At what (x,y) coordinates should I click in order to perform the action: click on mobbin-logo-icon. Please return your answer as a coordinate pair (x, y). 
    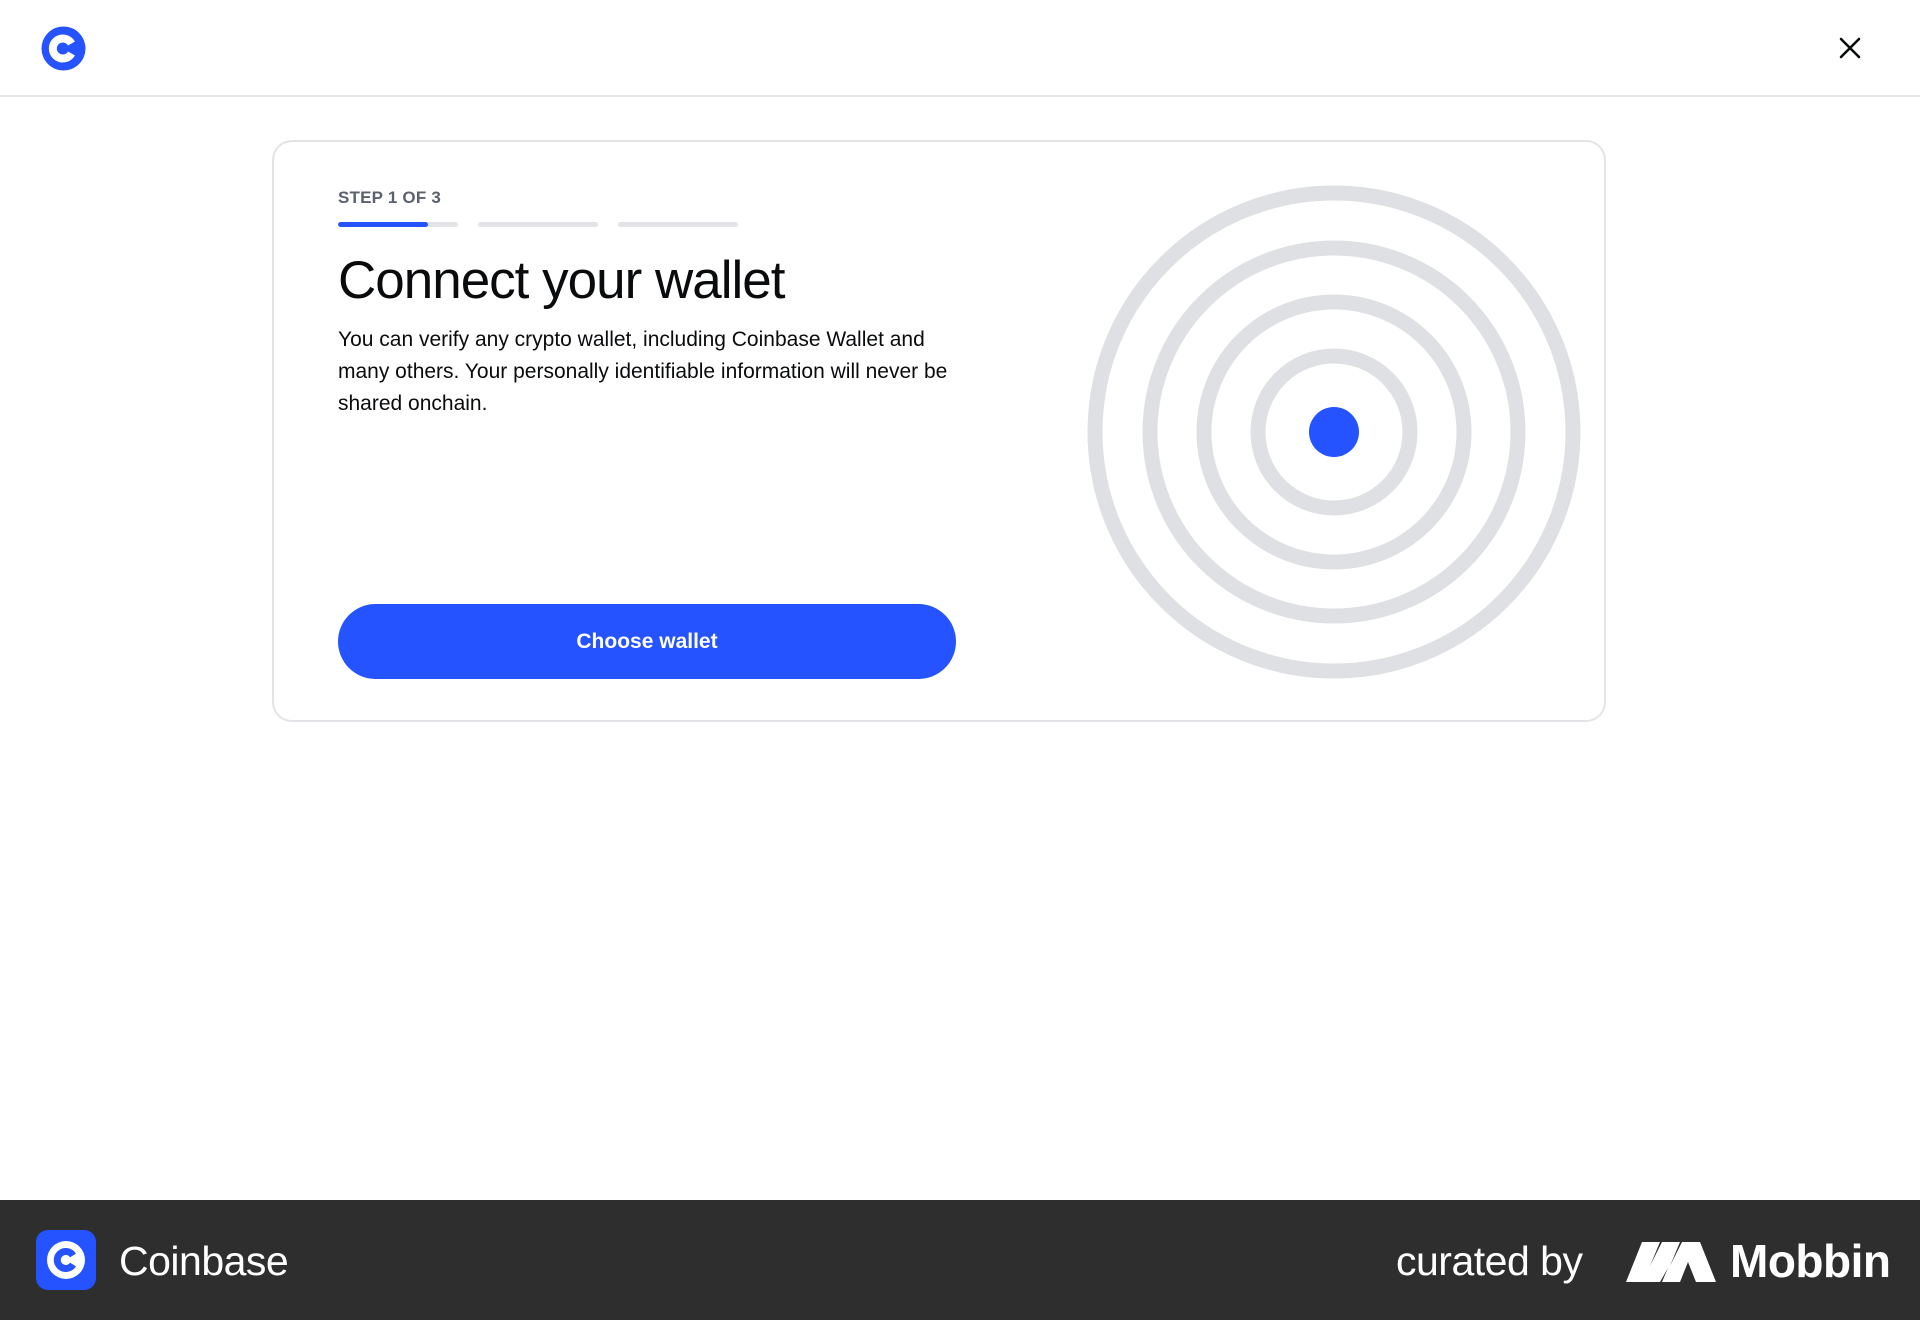
    Looking at the image, I should click on (1671, 1262).